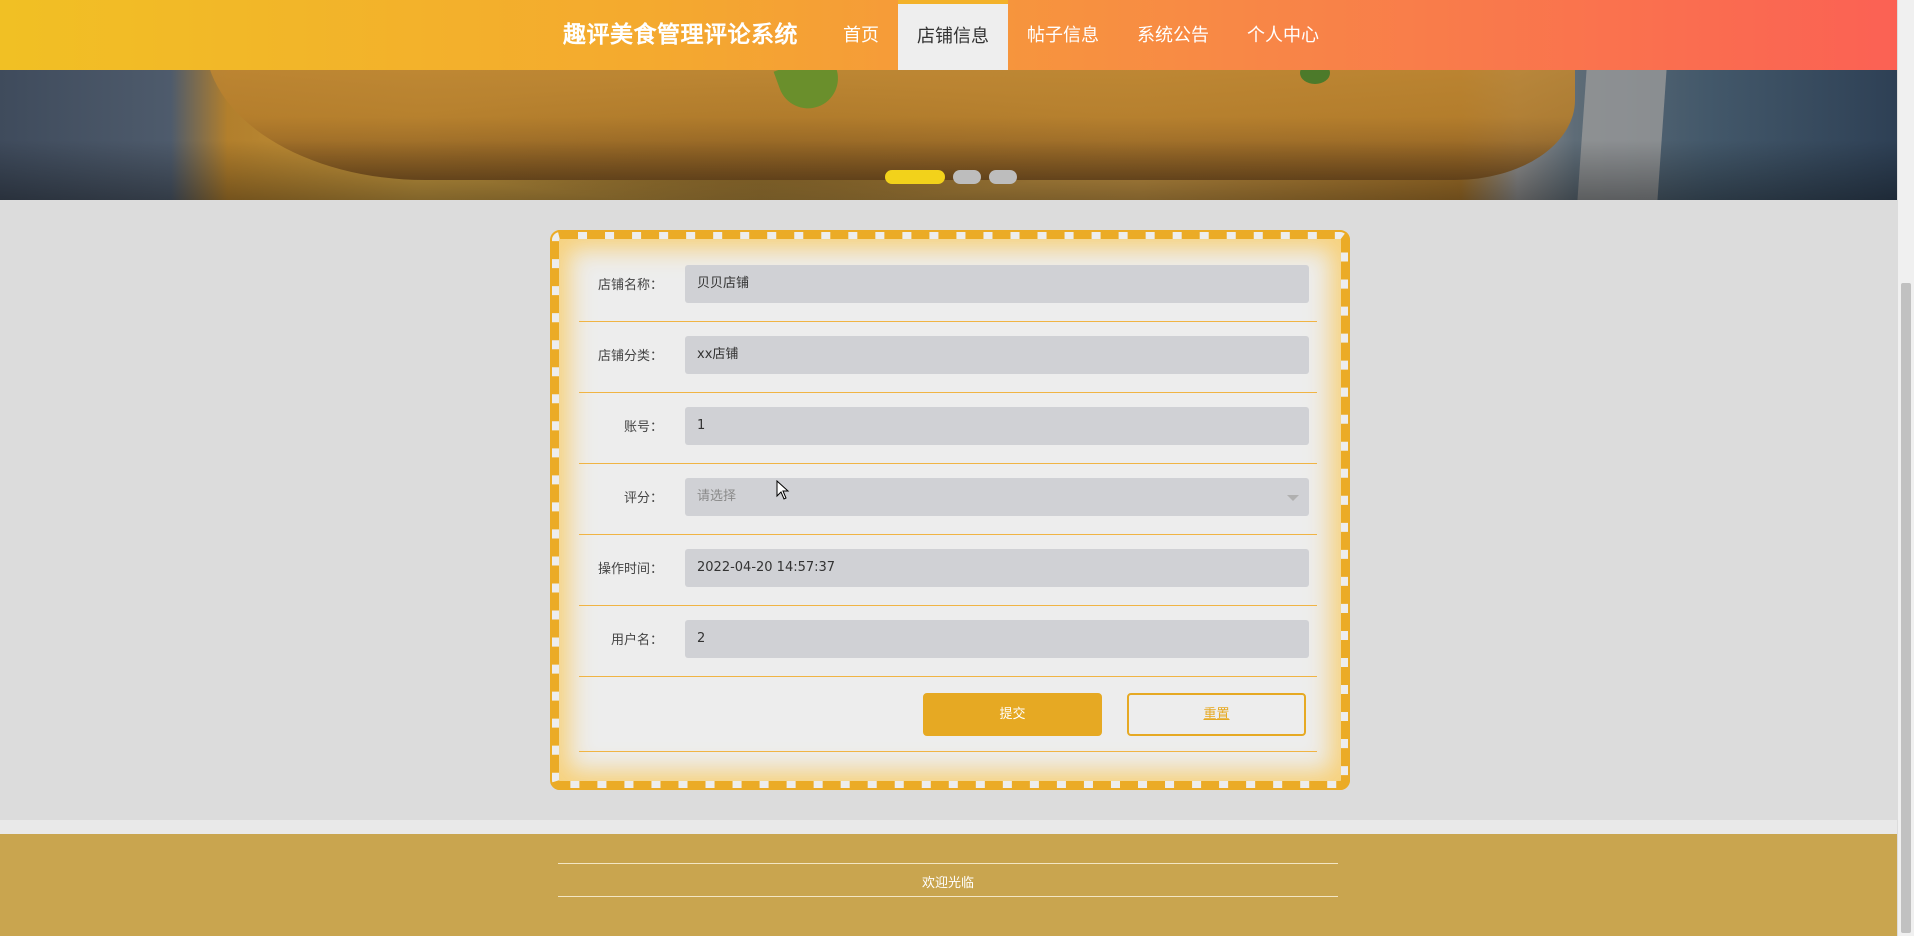 The image size is (1914, 936). I want to click on footer-welcome-text: 欢迎光临, so click(947, 883).